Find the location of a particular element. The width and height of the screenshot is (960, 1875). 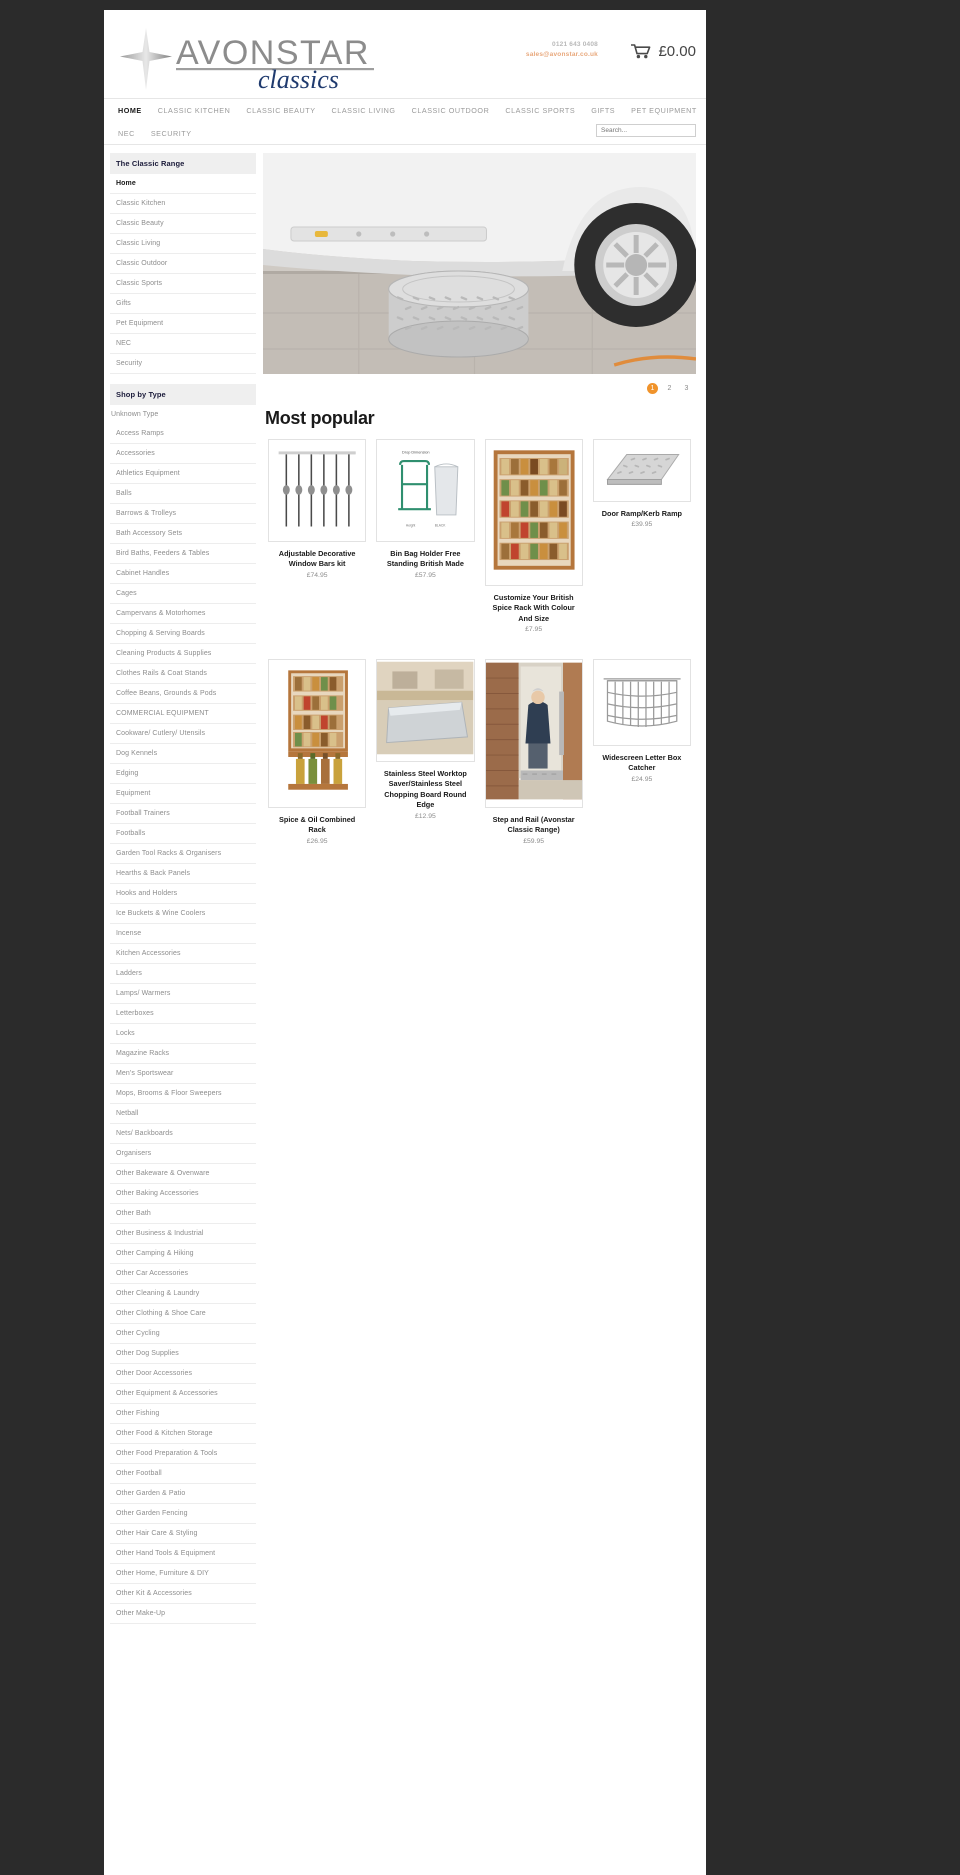

sidebar-item-classic-outdoor: Classic Outdoor is located at coordinates (183, 264).